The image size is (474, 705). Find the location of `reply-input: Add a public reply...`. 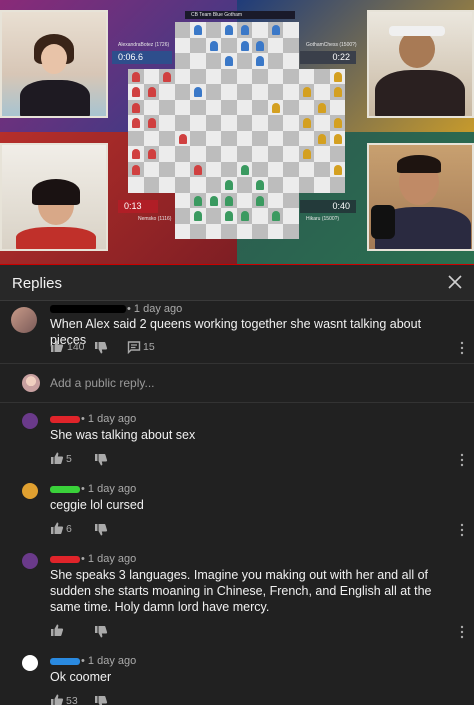

reply-input: Add a public reply... is located at coordinates (102, 383).